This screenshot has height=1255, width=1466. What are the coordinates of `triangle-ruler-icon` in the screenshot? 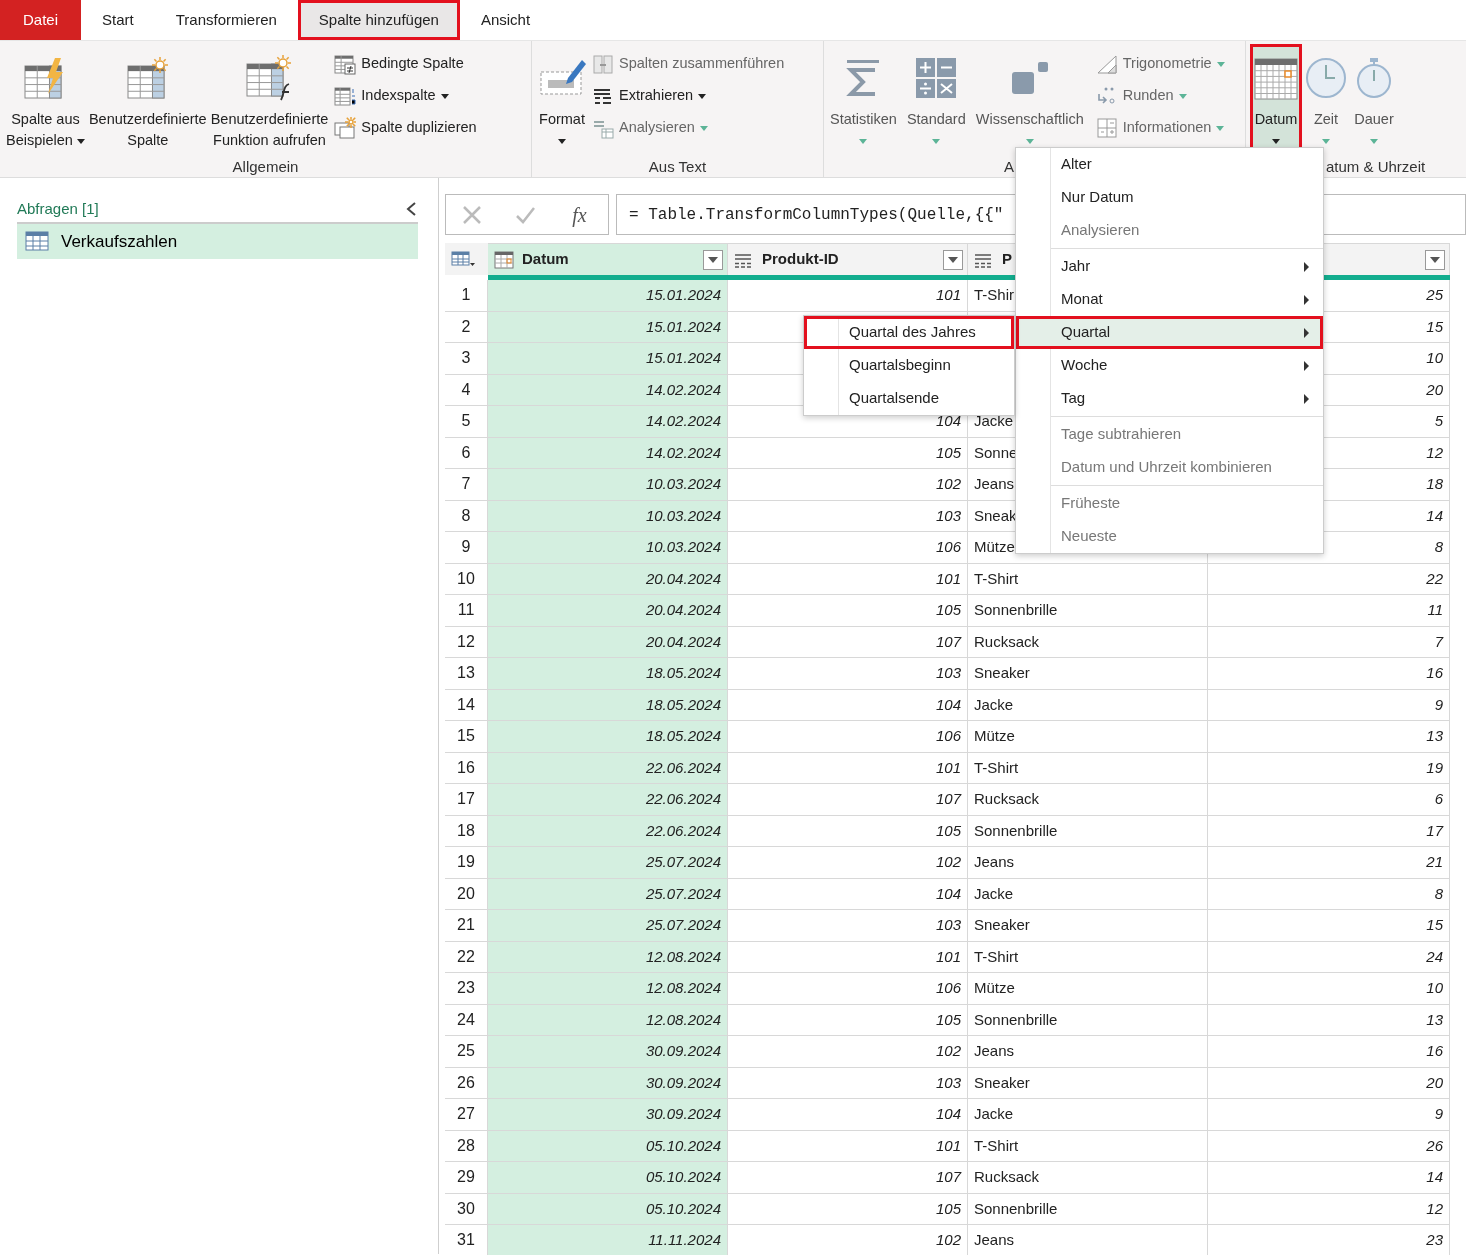 It's located at (1106, 64).